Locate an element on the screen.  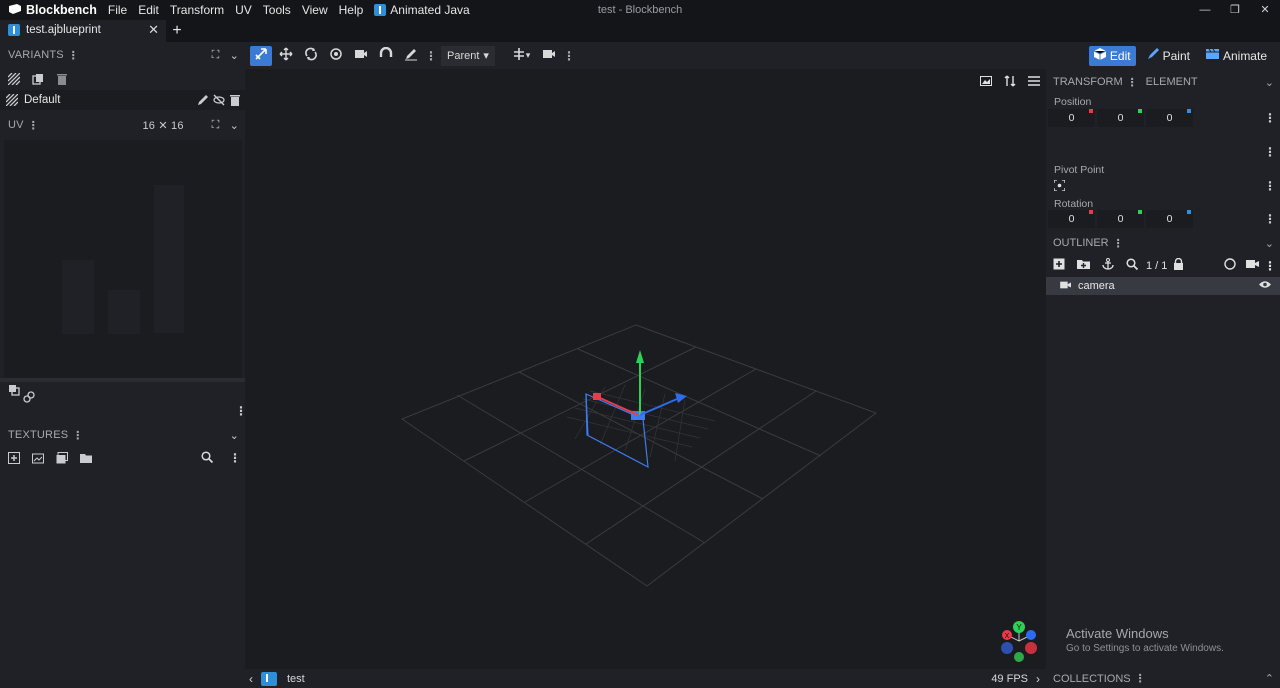
add-texture-icon is located at coordinates (14, 458).